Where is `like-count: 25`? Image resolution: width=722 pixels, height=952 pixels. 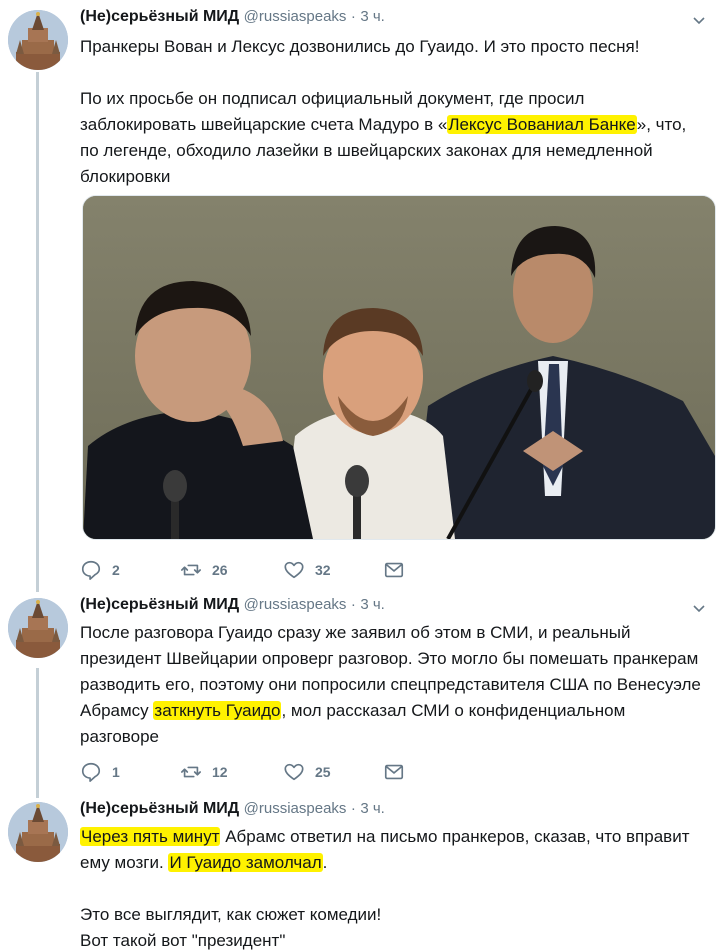
like-count: 25 is located at coordinates (323, 772).